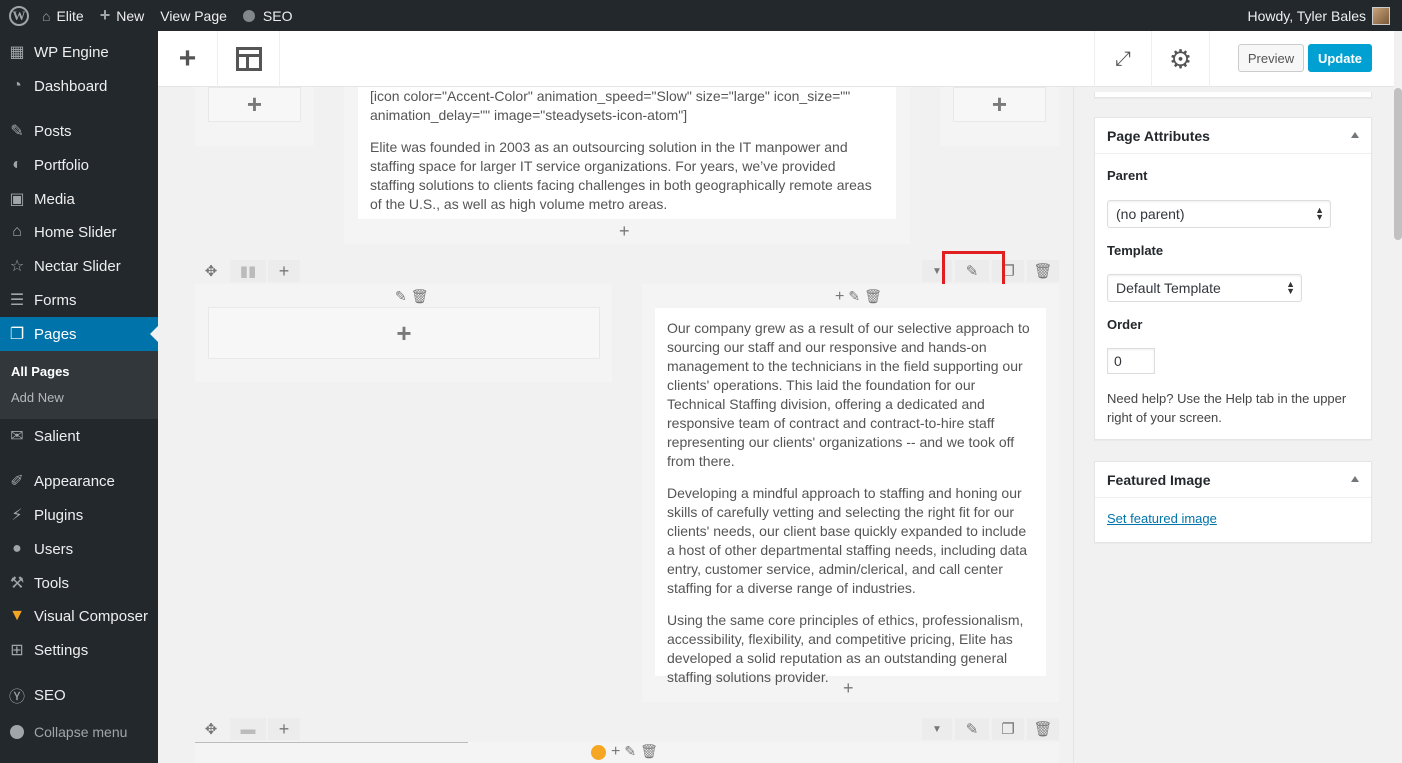 The height and width of the screenshot is (763, 1402). Describe the element at coordinates (79, 695) in the screenshot. I see `menu-item-seo: Ⓨ SEO` at that location.